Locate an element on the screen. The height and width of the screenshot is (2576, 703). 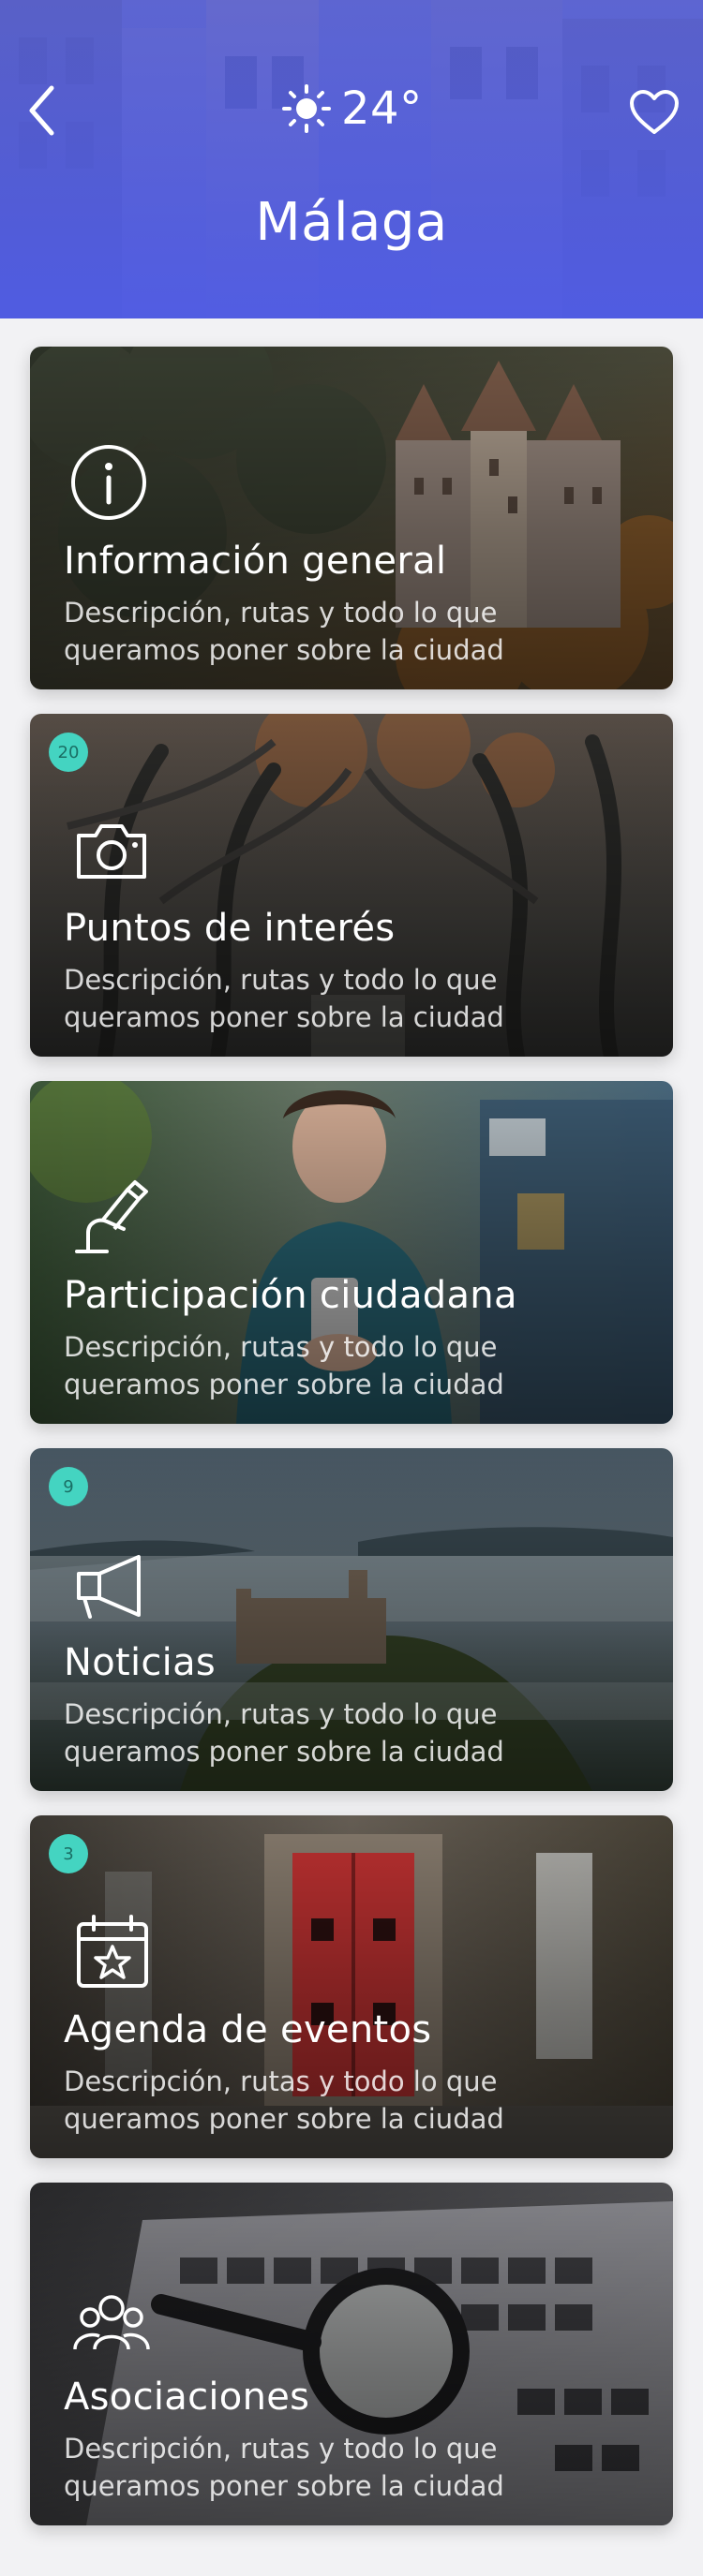
card-title: Participación ciudadana is located at coordinates (290, 1296).